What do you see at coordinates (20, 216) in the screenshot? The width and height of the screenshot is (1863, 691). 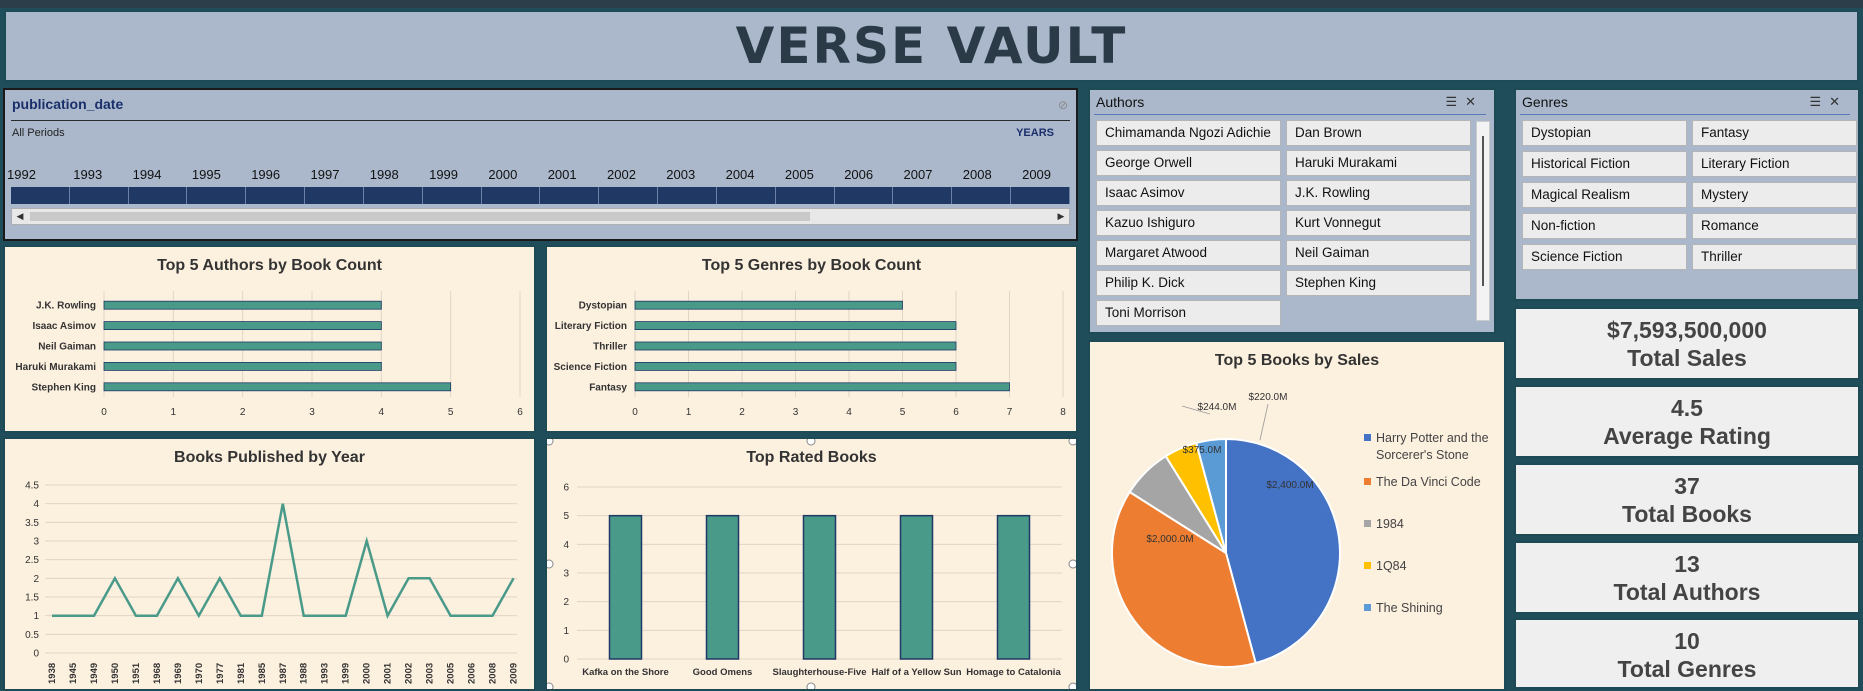 I see `scroll-left-arrow-icon: ◀` at bounding box center [20, 216].